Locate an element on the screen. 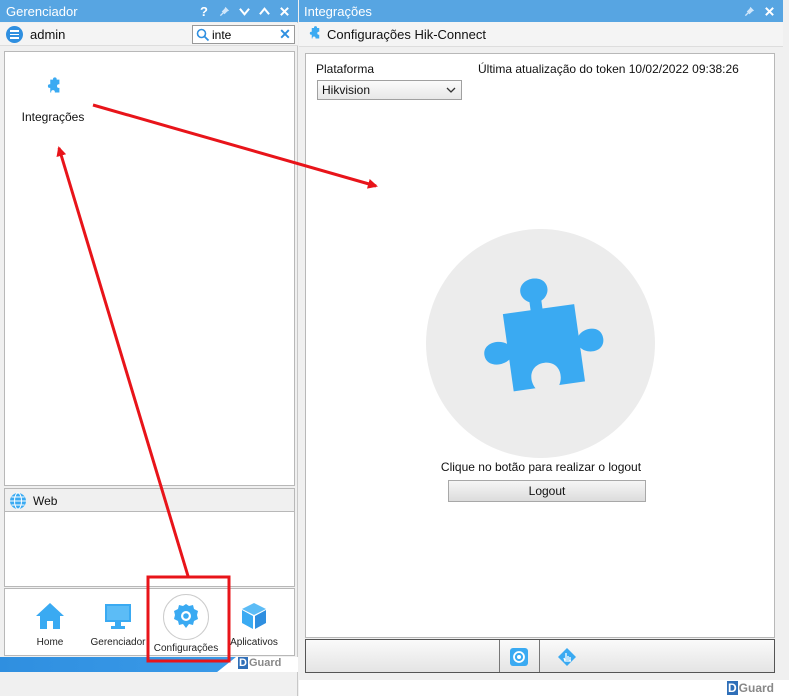 Image resolution: width=789 pixels, height=696 pixels. hamburger-menu-icon is located at coordinates (14, 34).